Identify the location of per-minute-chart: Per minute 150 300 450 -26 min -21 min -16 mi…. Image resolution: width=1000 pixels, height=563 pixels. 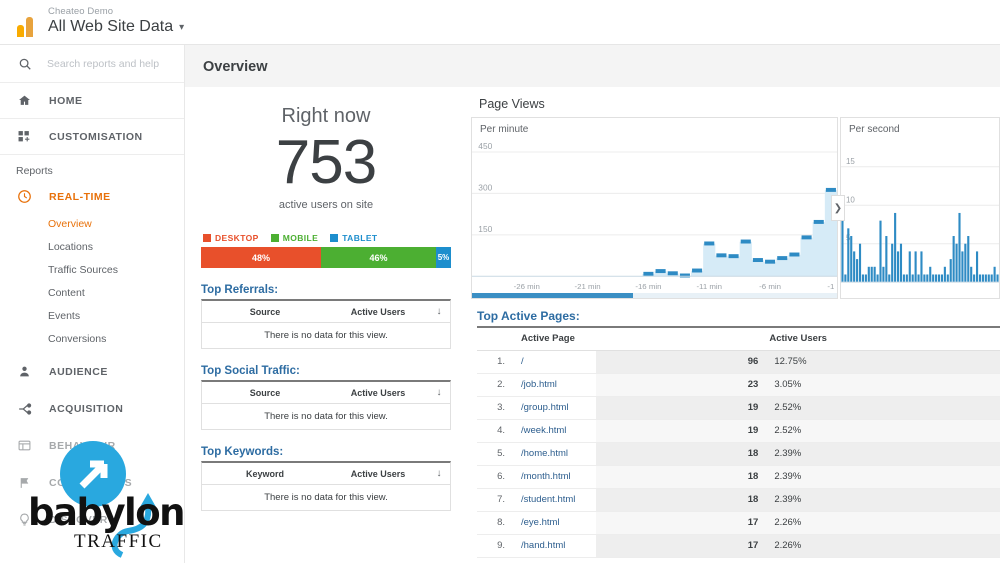
(654, 208).